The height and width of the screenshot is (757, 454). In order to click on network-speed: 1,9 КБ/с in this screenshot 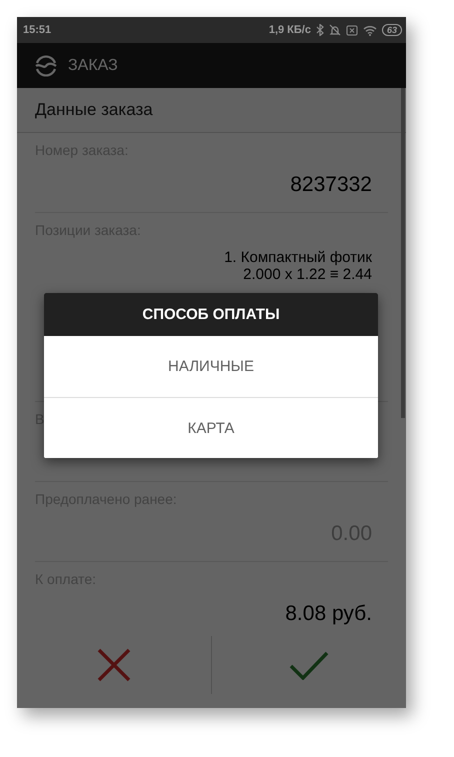, I will do `click(289, 30)`.